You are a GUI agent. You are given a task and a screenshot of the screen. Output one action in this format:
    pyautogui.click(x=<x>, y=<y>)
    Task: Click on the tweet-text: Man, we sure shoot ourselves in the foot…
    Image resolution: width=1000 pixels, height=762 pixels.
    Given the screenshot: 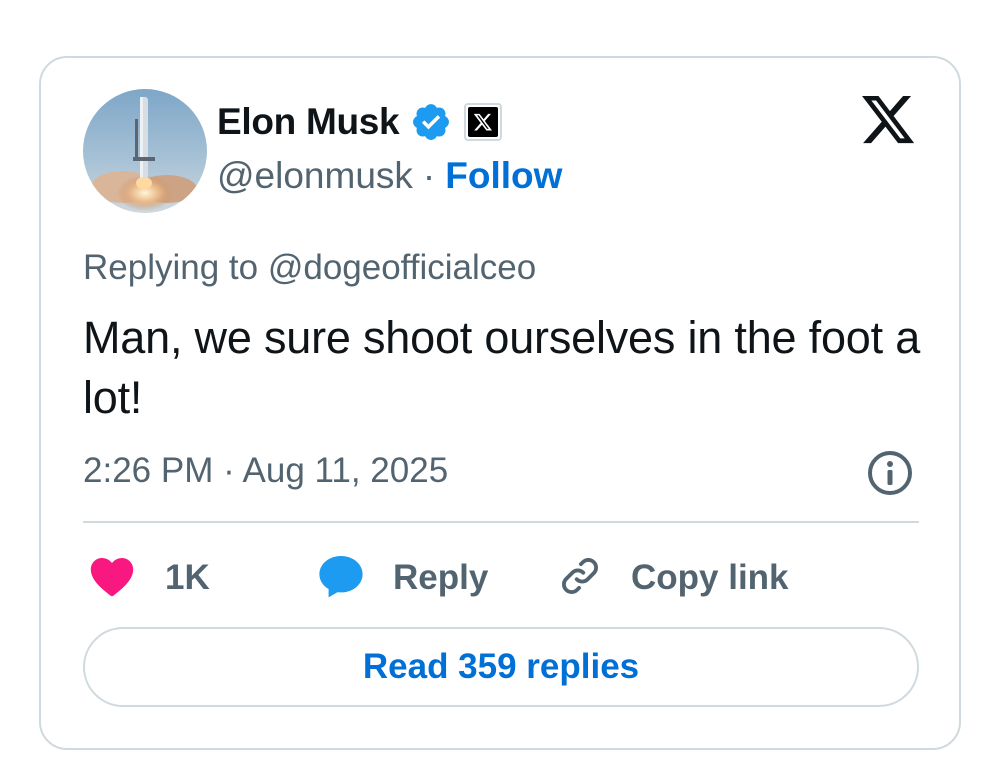 What is the action you would take?
    pyautogui.click(x=502, y=367)
    